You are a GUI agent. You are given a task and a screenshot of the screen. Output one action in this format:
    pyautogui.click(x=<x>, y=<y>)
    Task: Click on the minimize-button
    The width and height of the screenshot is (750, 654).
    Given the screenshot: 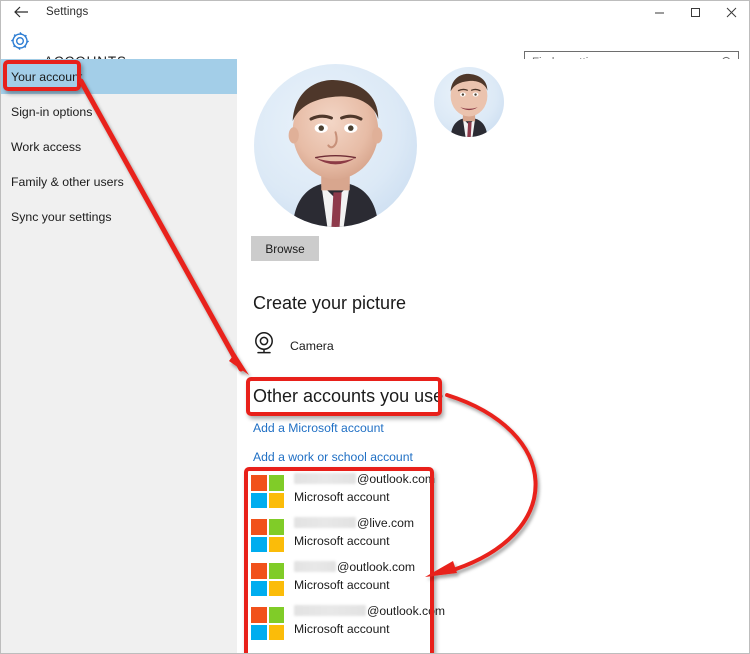 What is the action you would take?
    pyautogui.click(x=659, y=12)
    